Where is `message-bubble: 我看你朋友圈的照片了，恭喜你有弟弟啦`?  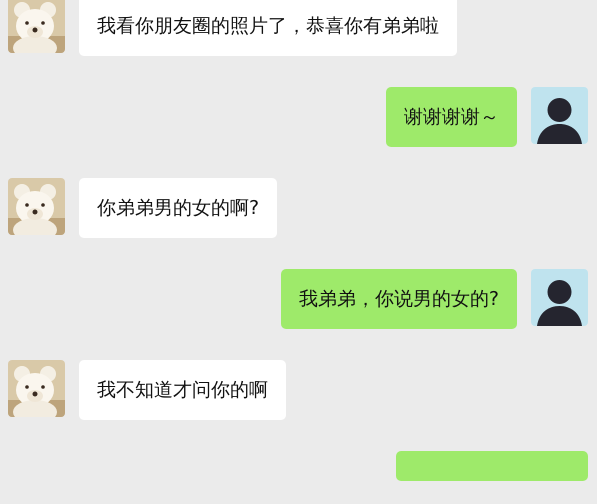
message-bubble: 我看你朋友圈的照片了，恭喜你有弟弟啦 is located at coordinates (268, 28).